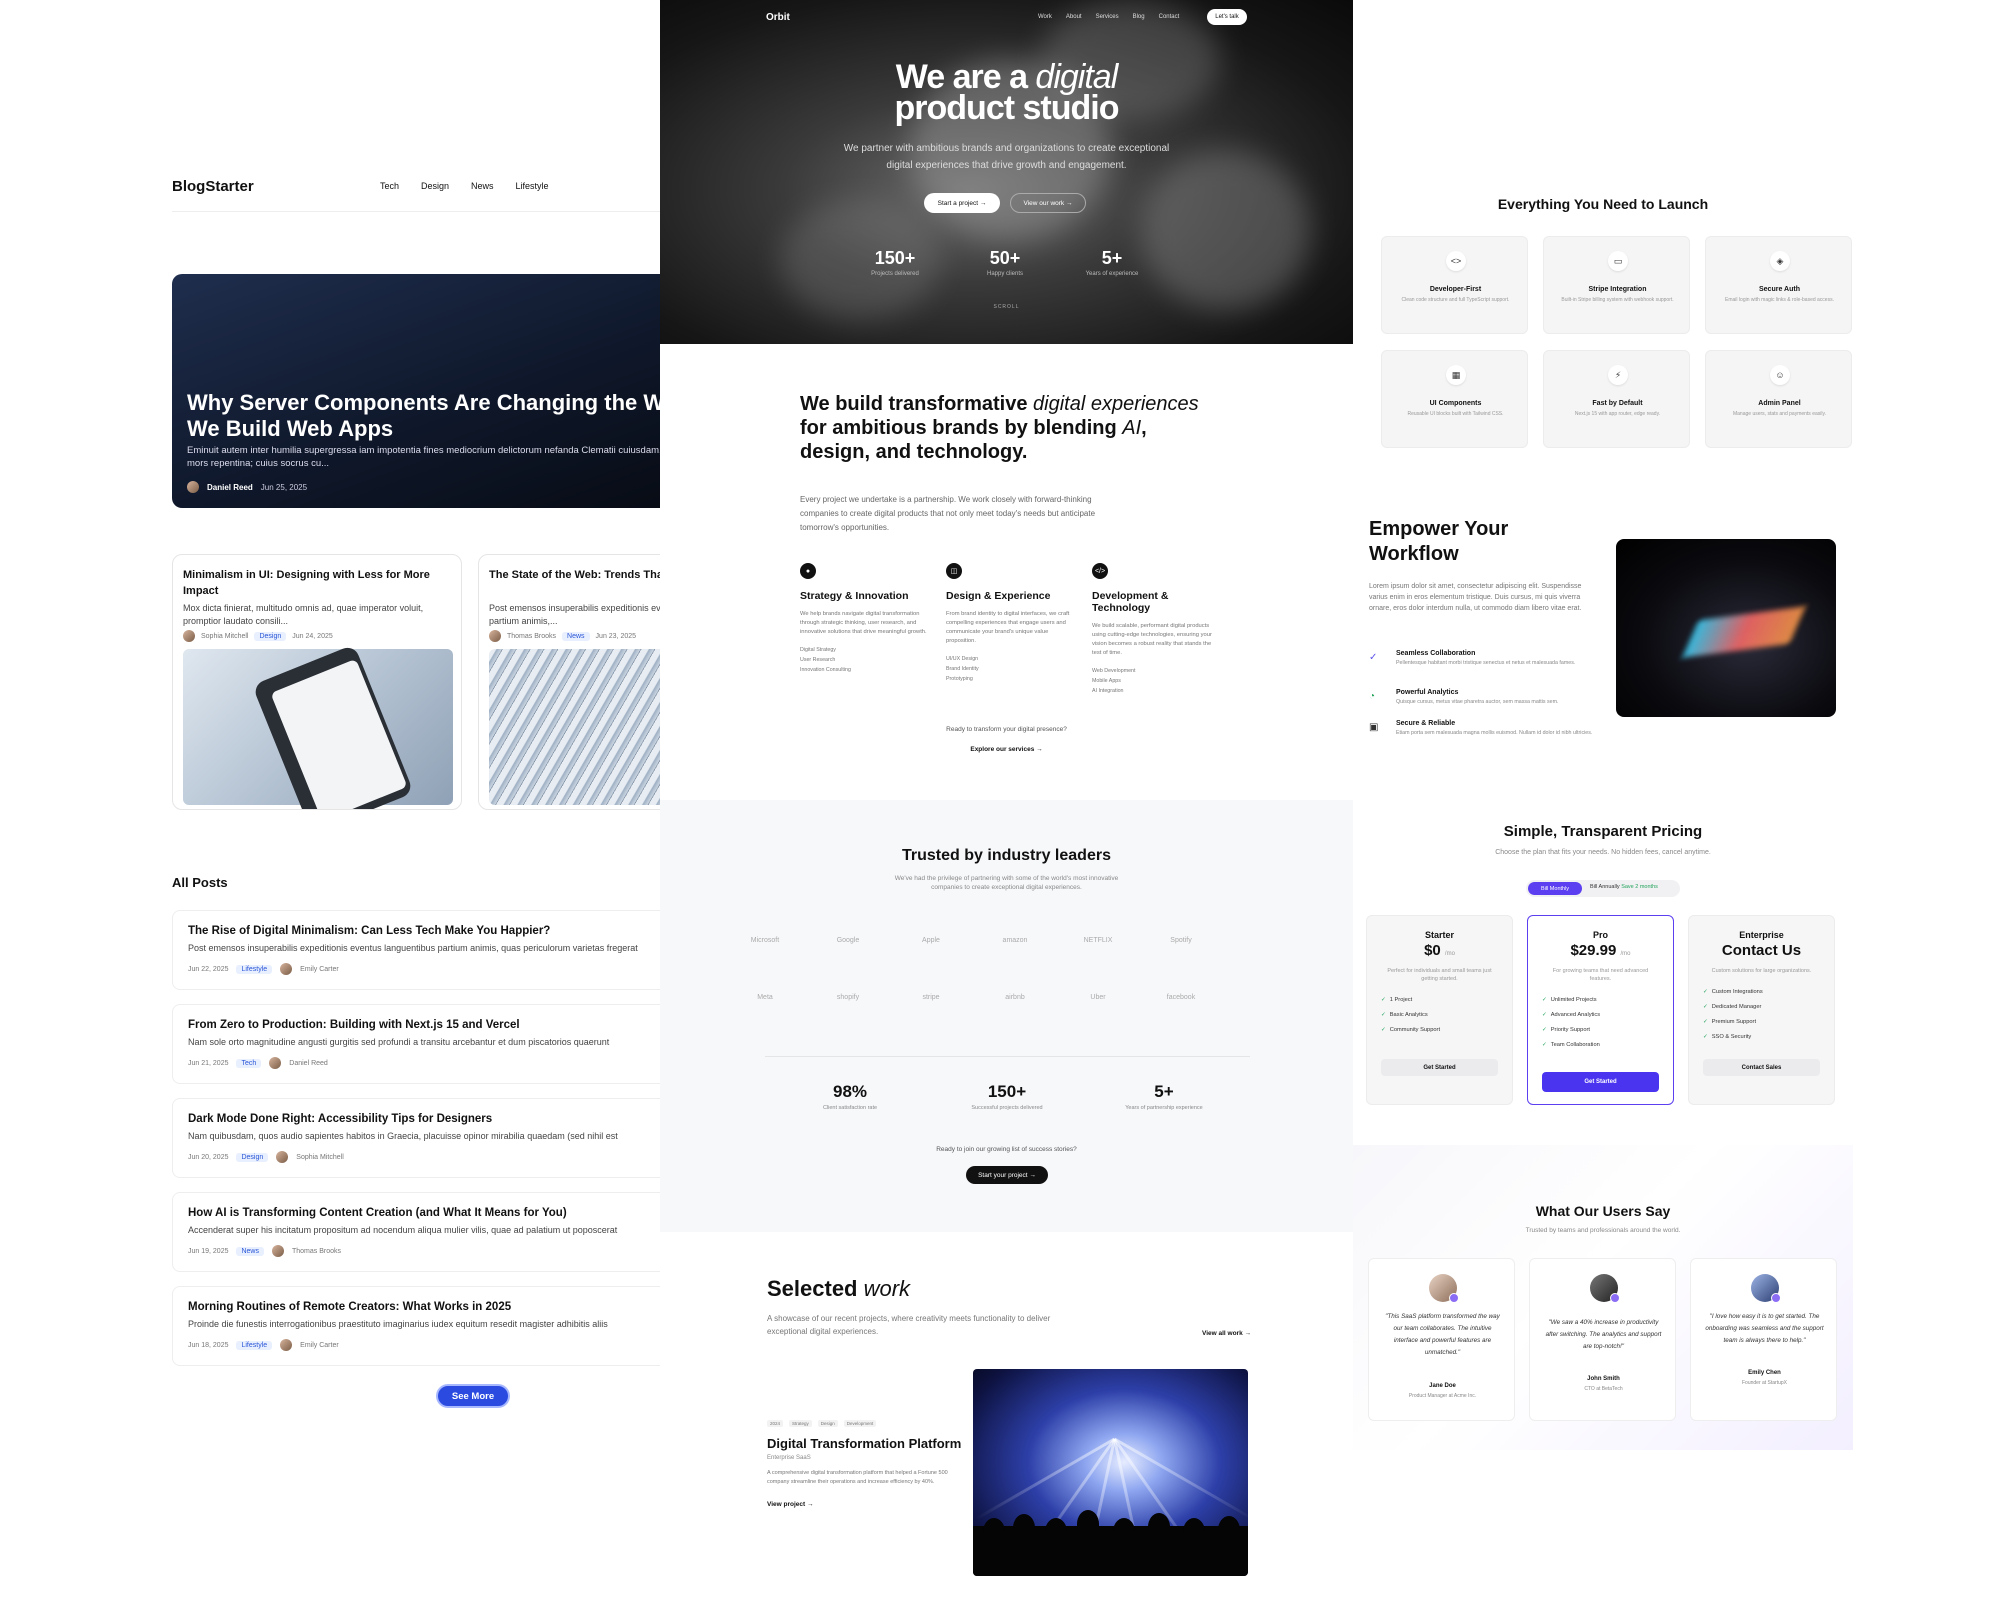 The image size is (2000, 1600). I want to click on nav-link-blog: Blog, so click(1139, 17).